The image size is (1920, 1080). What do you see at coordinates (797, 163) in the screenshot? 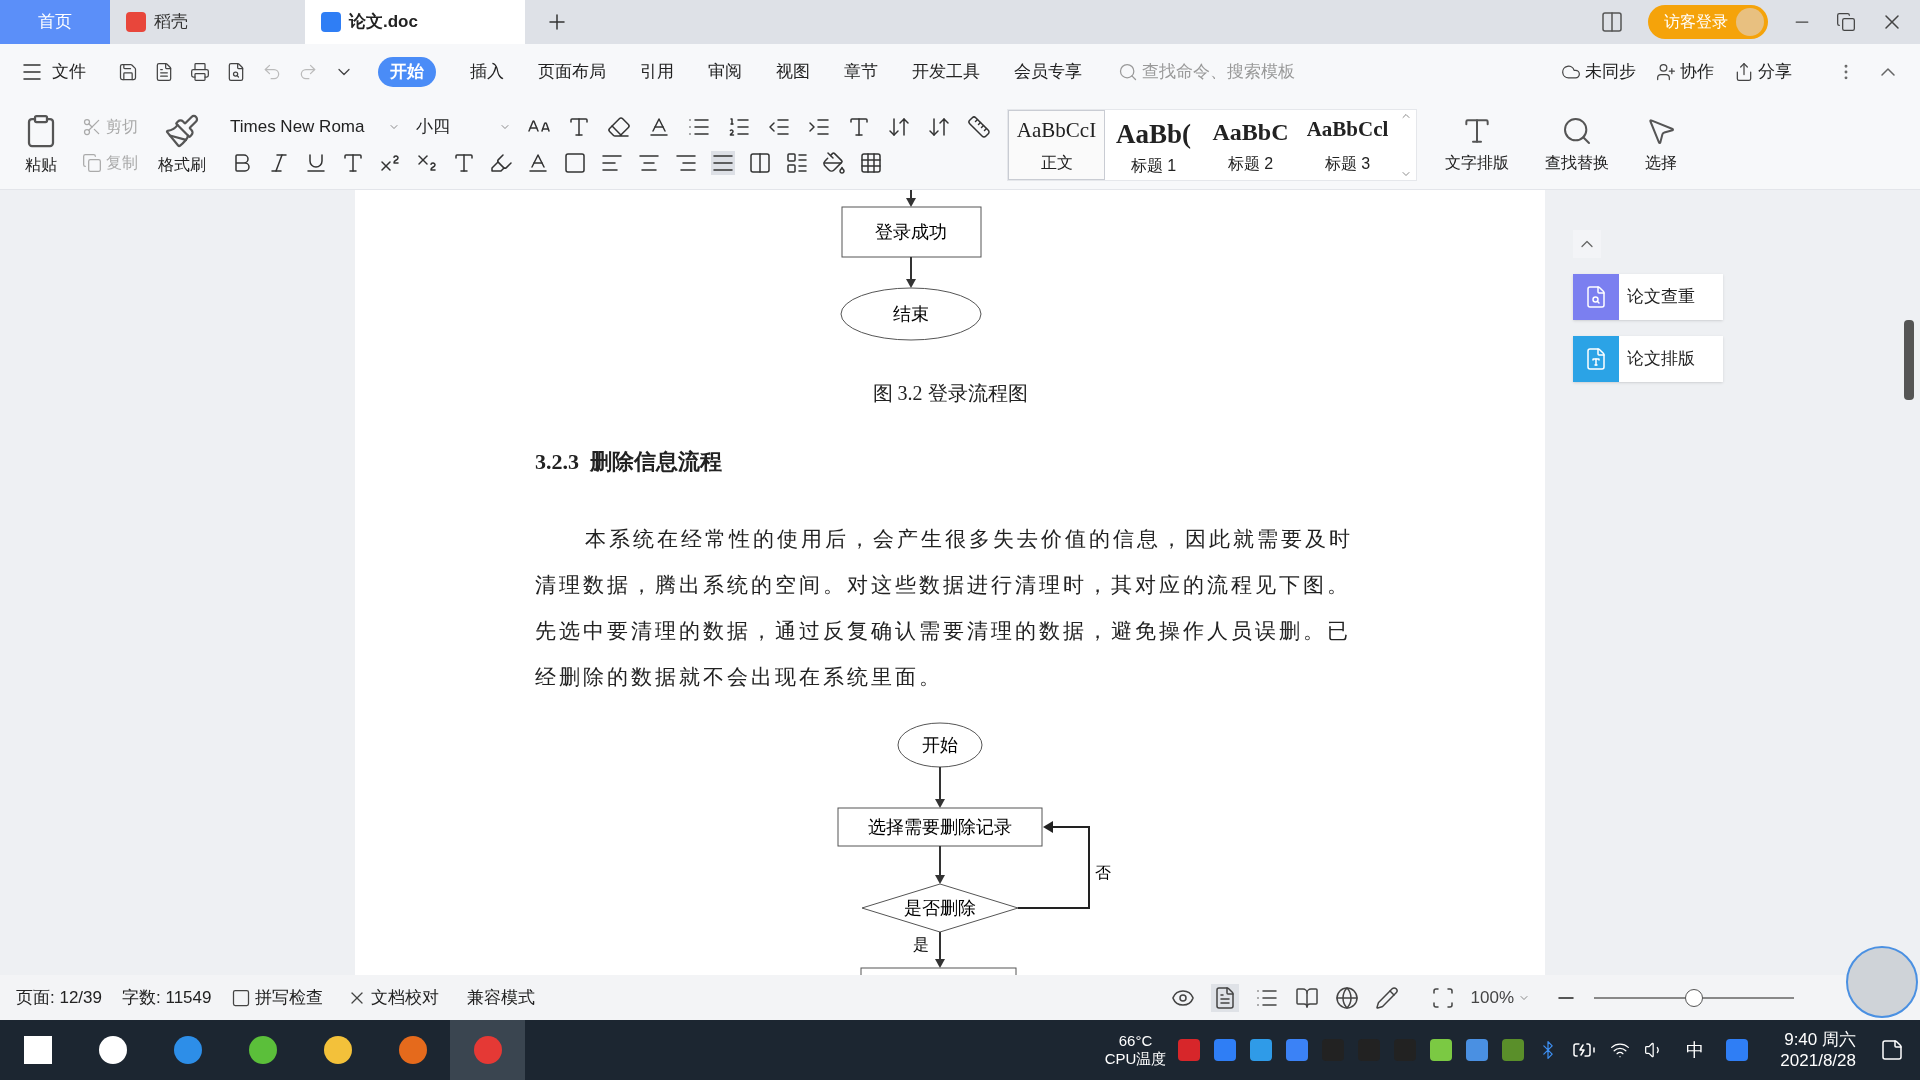
I see `line-spacing-icon` at bounding box center [797, 163].